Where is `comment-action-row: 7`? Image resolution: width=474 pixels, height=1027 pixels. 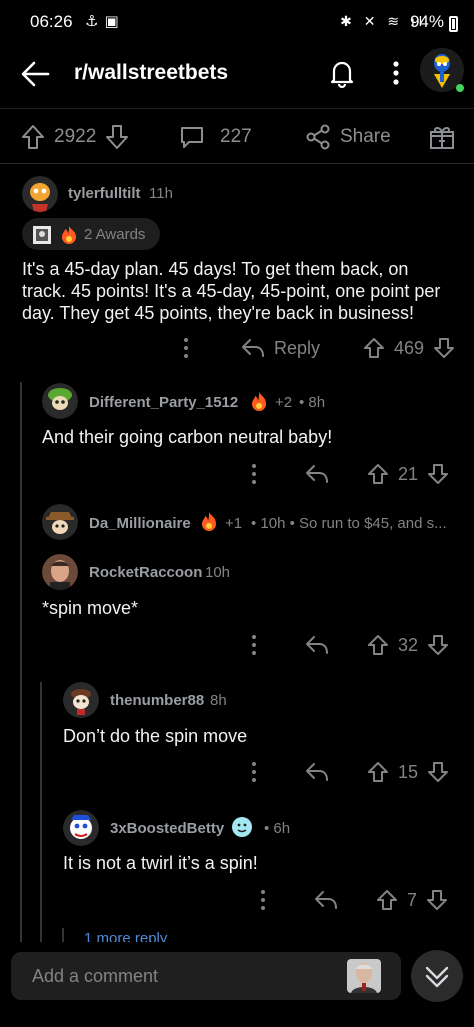
comment-action-row: 7 is located at coordinates (351, 900).